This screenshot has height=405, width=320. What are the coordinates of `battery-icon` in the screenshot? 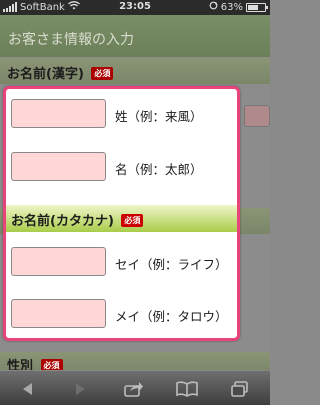 It's located at (257, 7).